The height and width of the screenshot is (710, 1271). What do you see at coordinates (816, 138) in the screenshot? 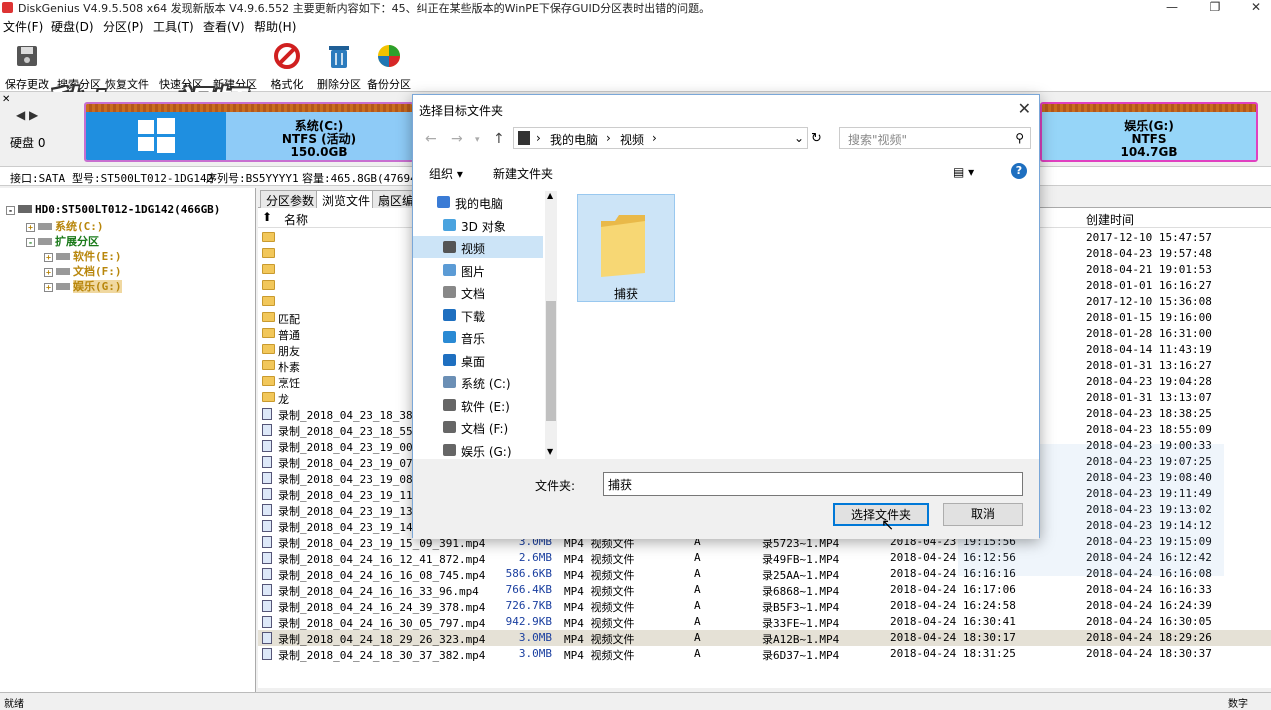
I see `refresh-icon: ↻` at bounding box center [816, 138].